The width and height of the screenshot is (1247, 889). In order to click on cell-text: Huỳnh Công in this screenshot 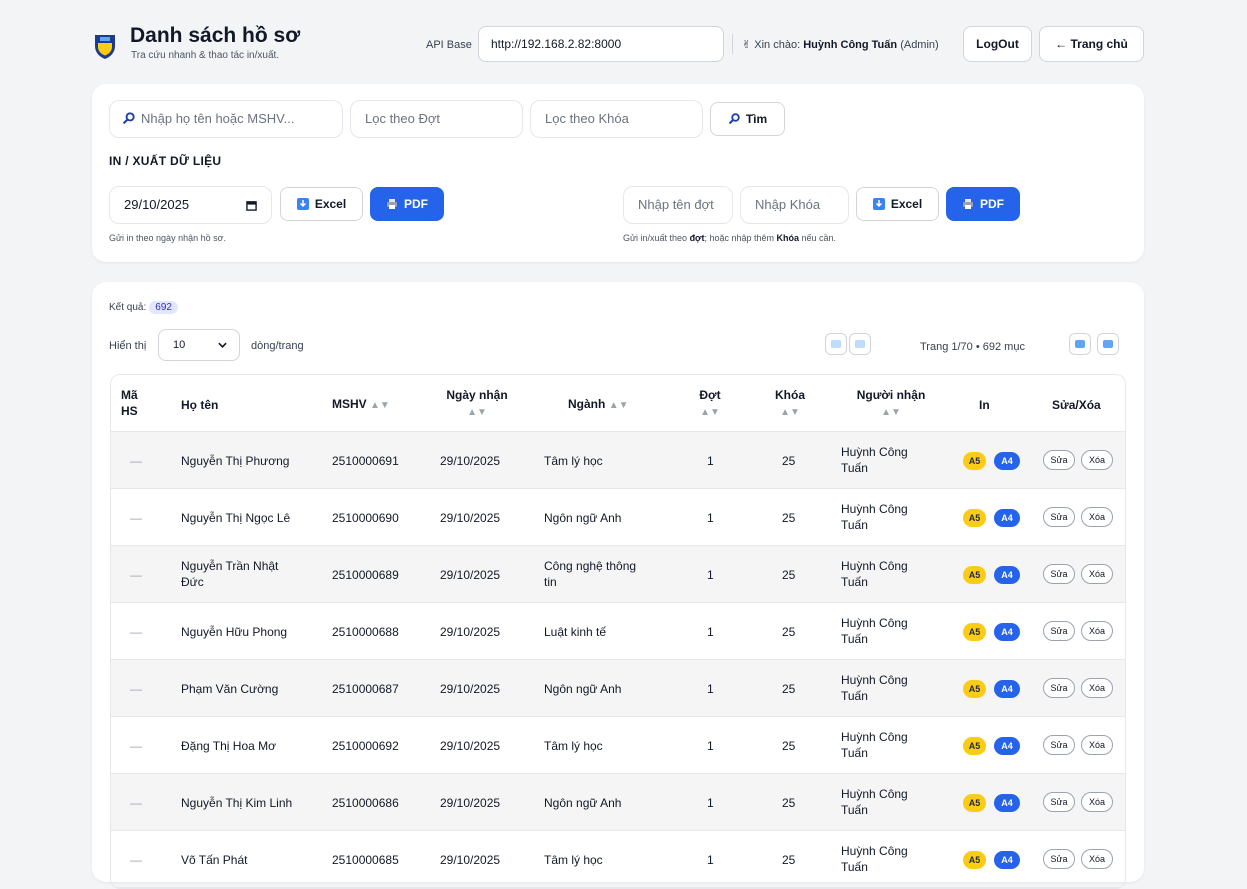, I will do `click(874, 452)`.